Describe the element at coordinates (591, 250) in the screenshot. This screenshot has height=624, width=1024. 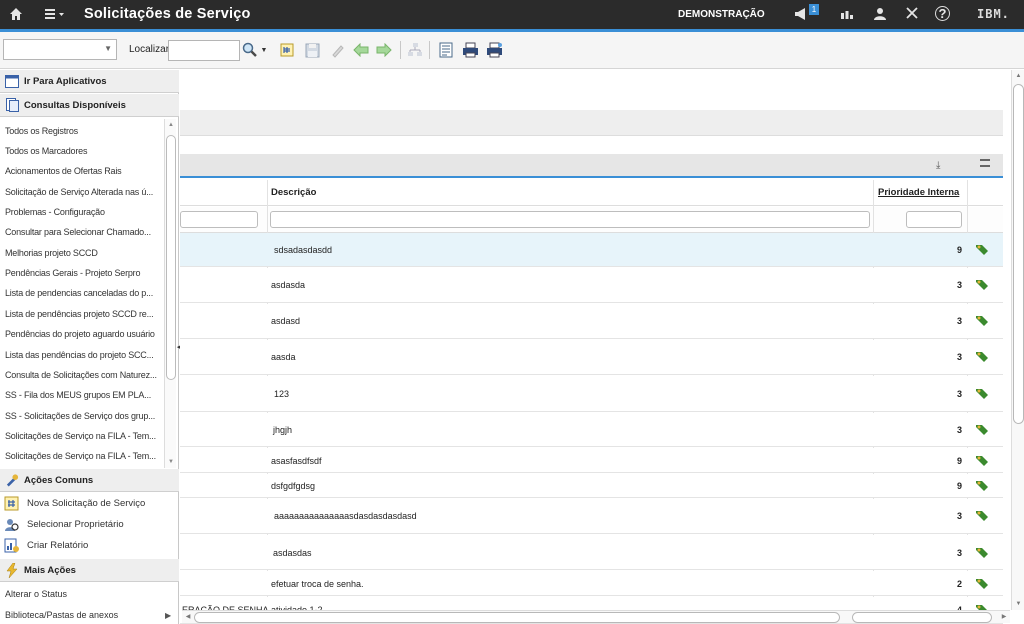
I see `table-row: sdsadasdasdd 9` at that location.